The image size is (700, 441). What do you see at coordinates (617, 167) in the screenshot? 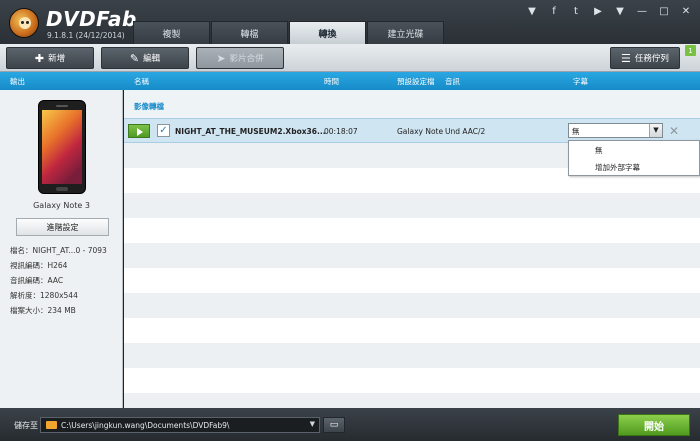
I see `subtitle-option-add-external: 增加外部字幕` at bounding box center [617, 167].